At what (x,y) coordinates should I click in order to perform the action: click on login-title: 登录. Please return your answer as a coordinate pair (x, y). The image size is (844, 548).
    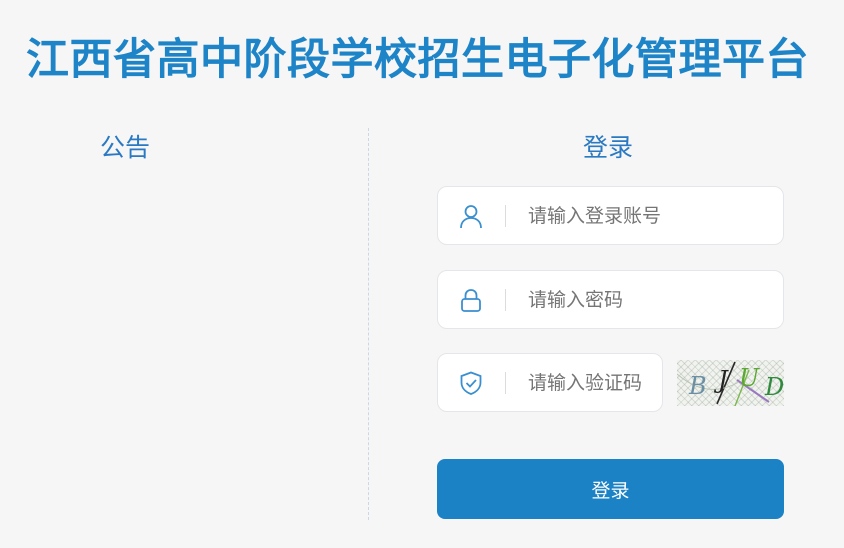
    Looking at the image, I should click on (608, 147).